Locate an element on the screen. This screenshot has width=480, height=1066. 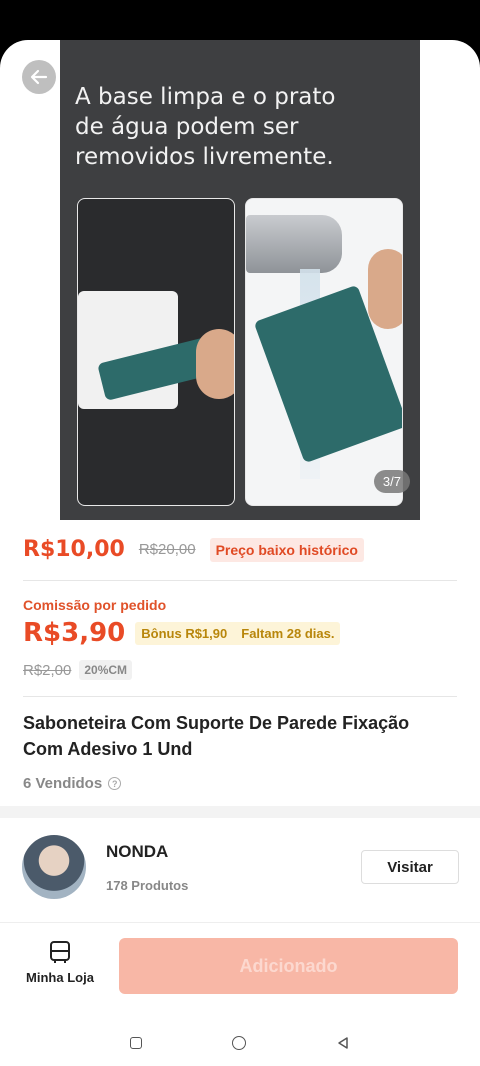
image-page-indicator: 3/7 is located at coordinates (391, 481).